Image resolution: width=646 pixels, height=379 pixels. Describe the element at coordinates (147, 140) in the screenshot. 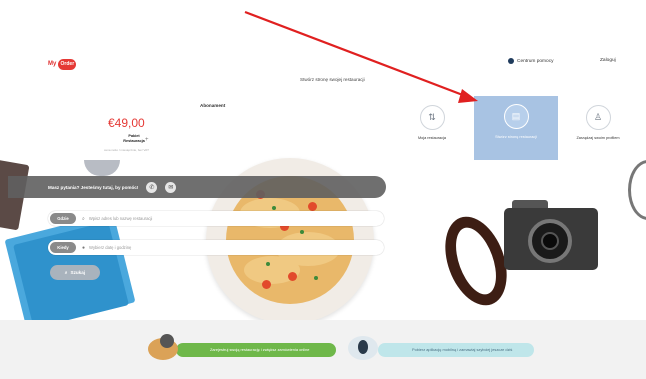

I see `plus-icon: +` at that location.